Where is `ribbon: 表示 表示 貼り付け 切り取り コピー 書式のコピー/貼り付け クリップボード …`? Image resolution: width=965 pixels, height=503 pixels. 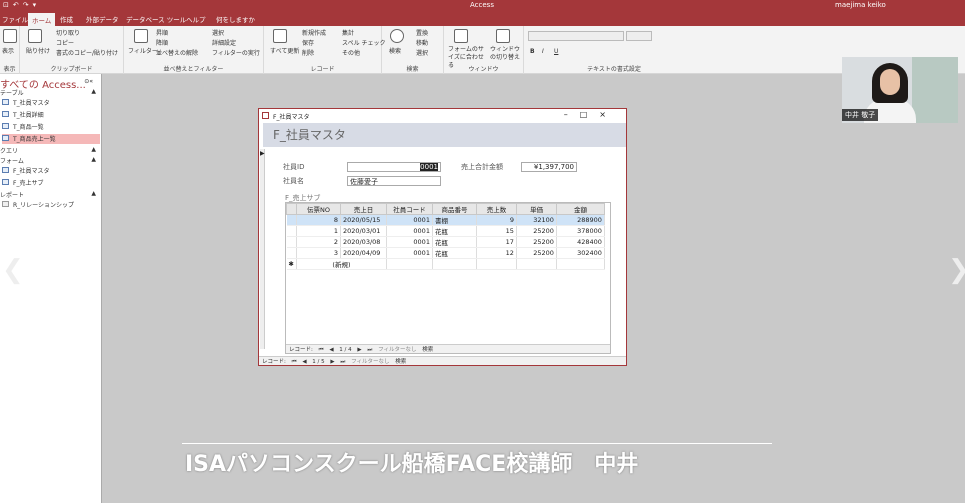 ribbon: 表示 表示 貼り付け 切り取り コピー 書式のコピー/貼り付け クリップボード … is located at coordinates (482, 50).